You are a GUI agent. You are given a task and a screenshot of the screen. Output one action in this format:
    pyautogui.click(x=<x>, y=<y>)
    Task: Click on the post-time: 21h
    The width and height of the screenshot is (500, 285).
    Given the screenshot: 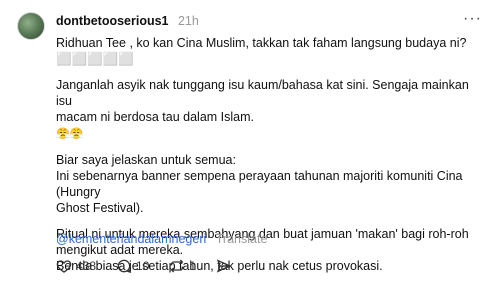 What is the action you would take?
    pyautogui.click(x=188, y=21)
    